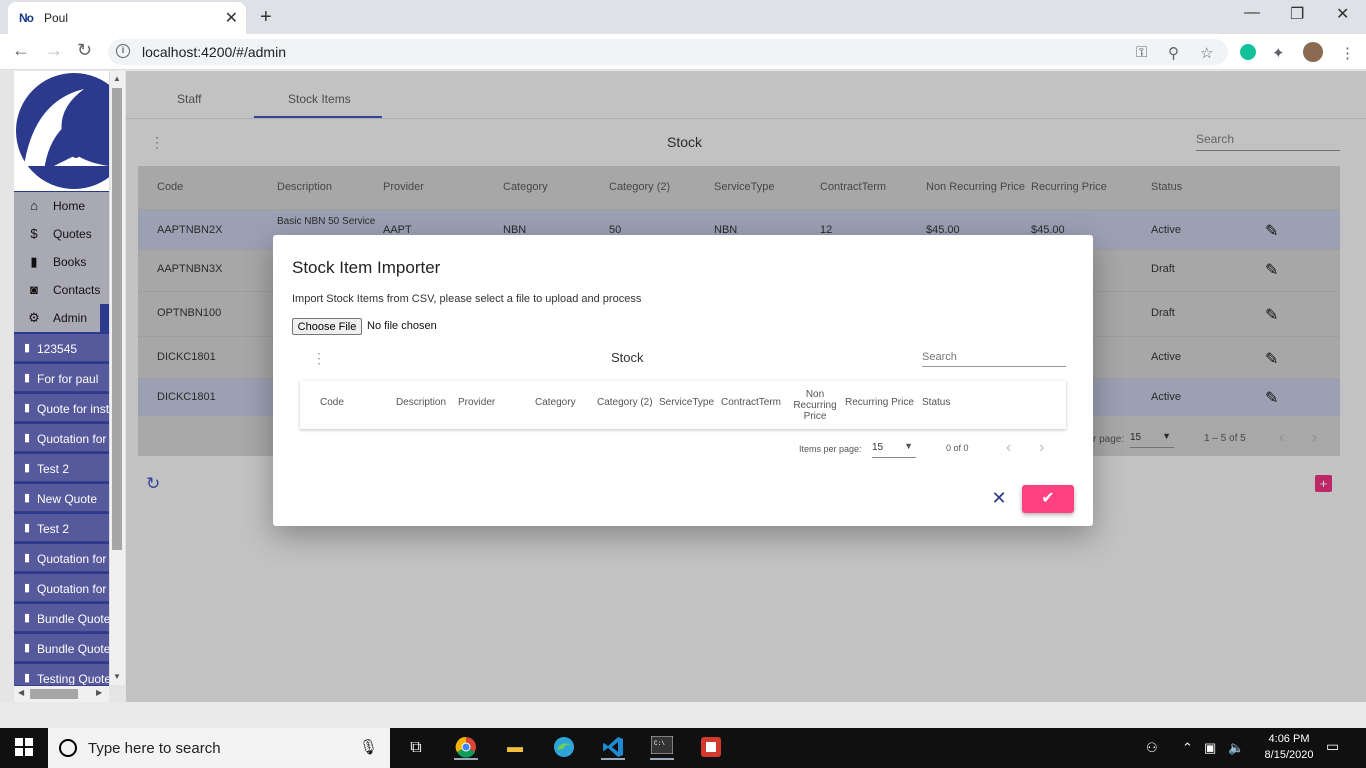 This screenshot has height=768, width=1366. What do you see at coordinates (515, 748) in the screenshot?
I see `file-explorer-icon: ▬` at bounding box center [515, 748].